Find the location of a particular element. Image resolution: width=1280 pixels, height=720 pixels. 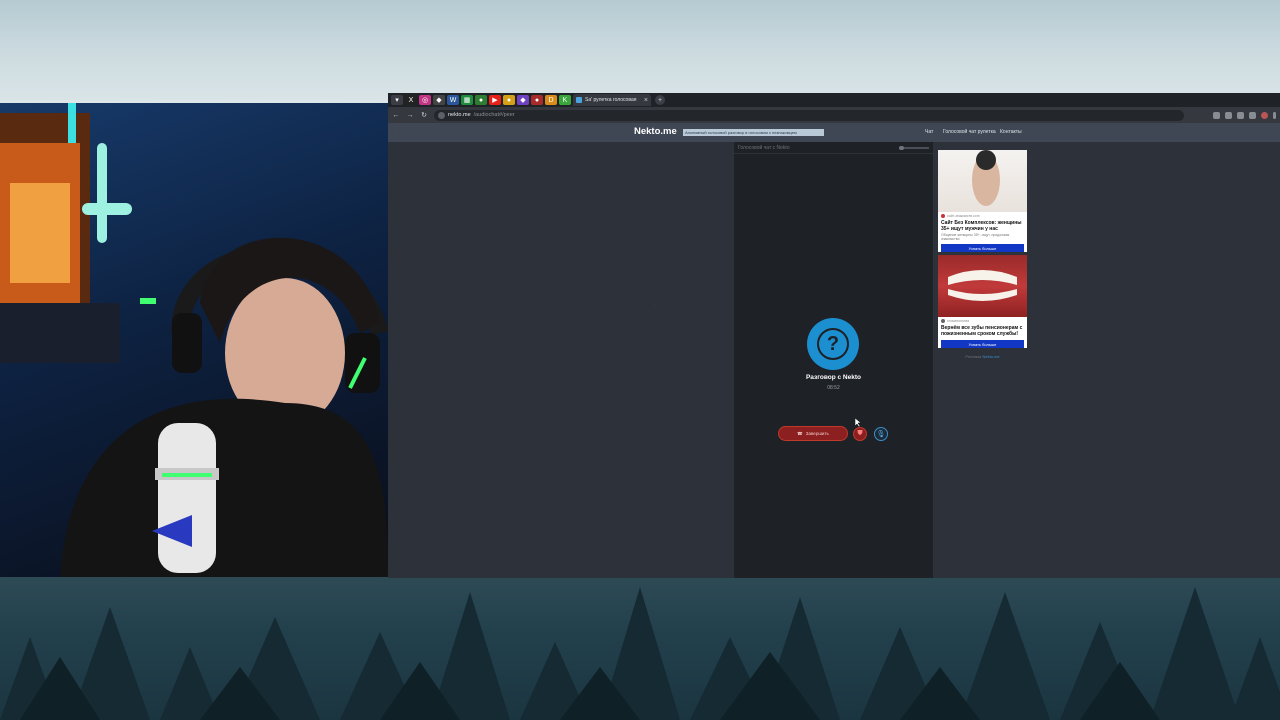

tab-favicon-yellow: ● is located at coordinates (509, 100).